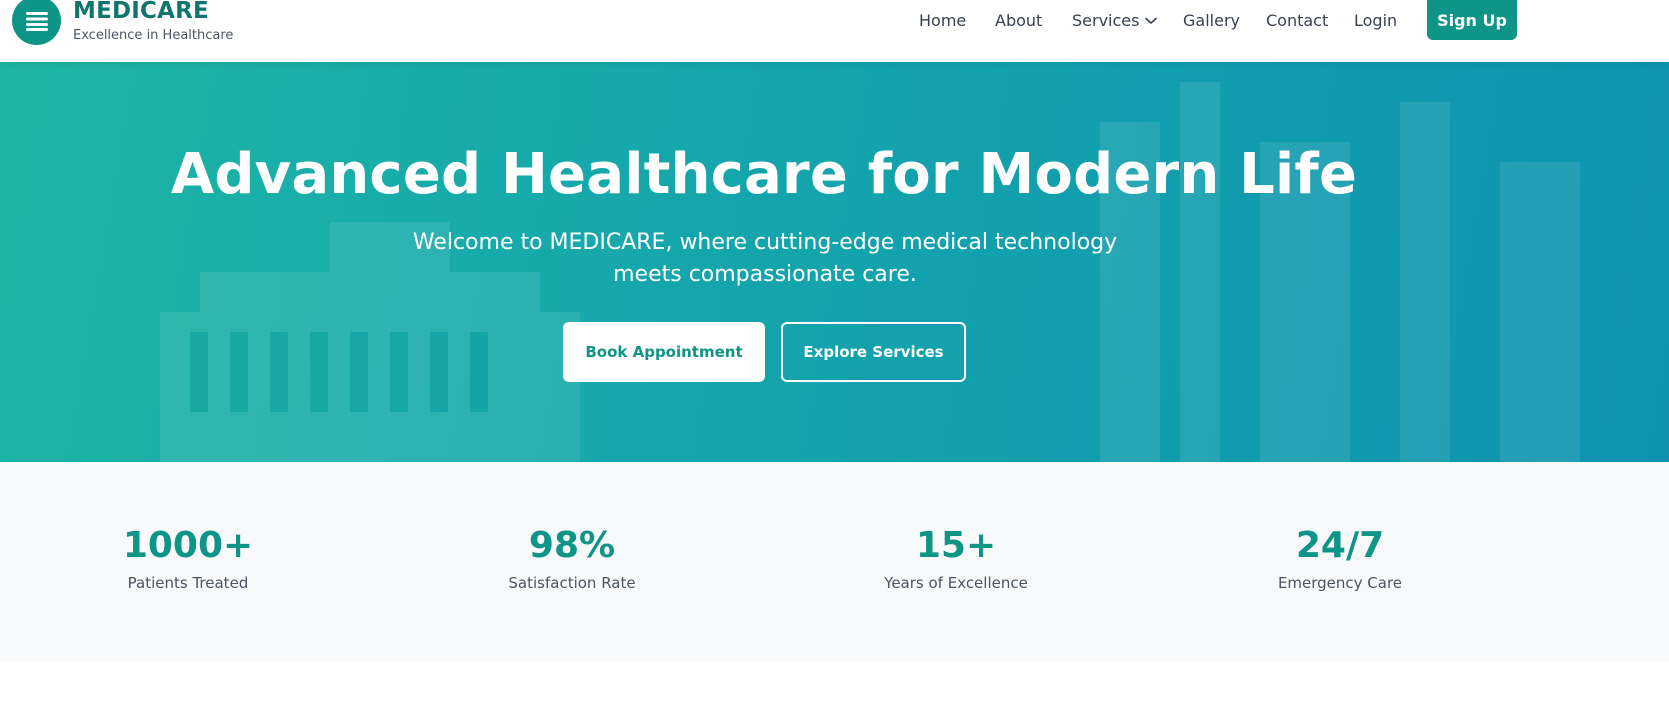  Describe the element at coordinates (873, 352) in the screenshot. I see `explore-services-button: Explore Services` at that location.